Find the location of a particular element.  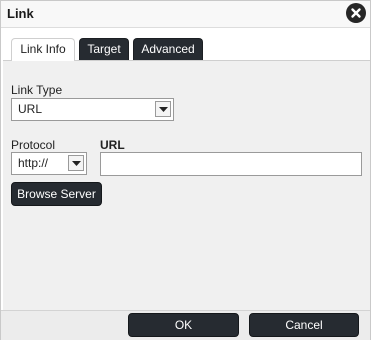

close-button is located at coordinates (356, 13).